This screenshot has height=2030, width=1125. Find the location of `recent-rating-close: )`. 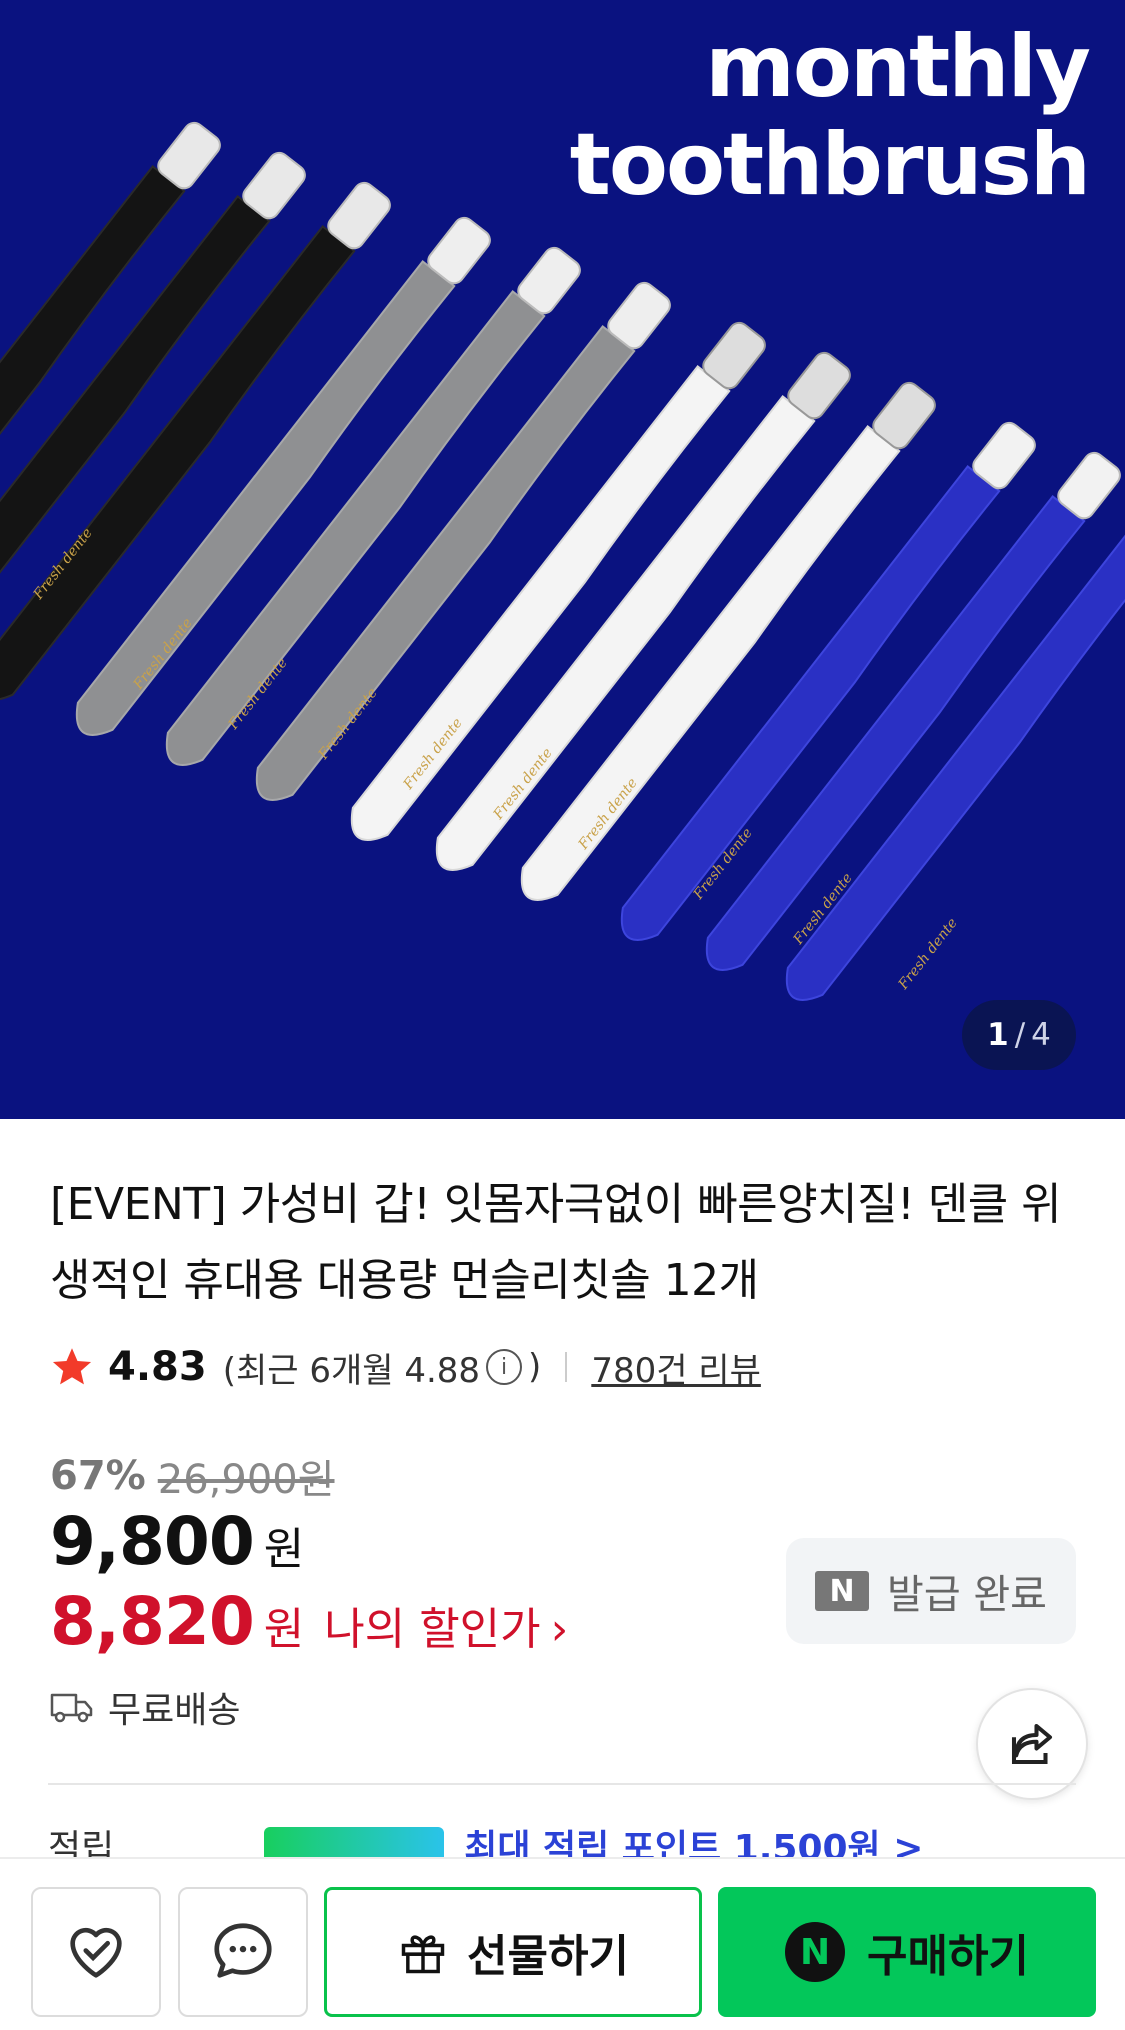

recent-rating-close: ) is located at coordinates (535, 1367).